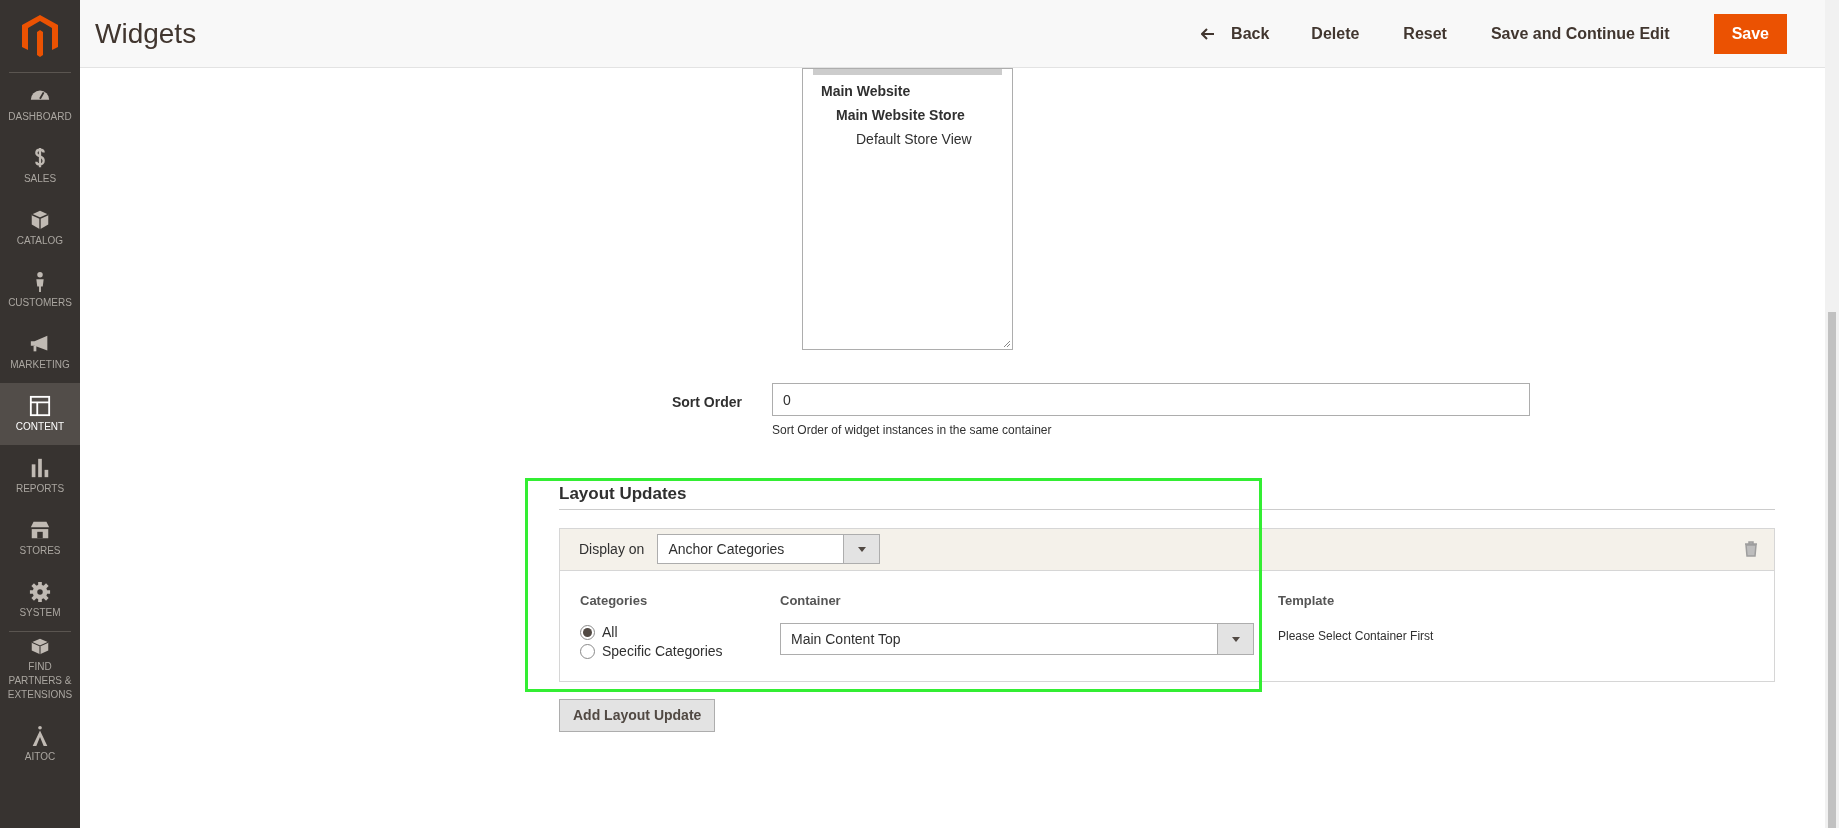 The width and height of the screenshot is (1839, 828). I want to click on bar-chart-icon, so click(40, 467).